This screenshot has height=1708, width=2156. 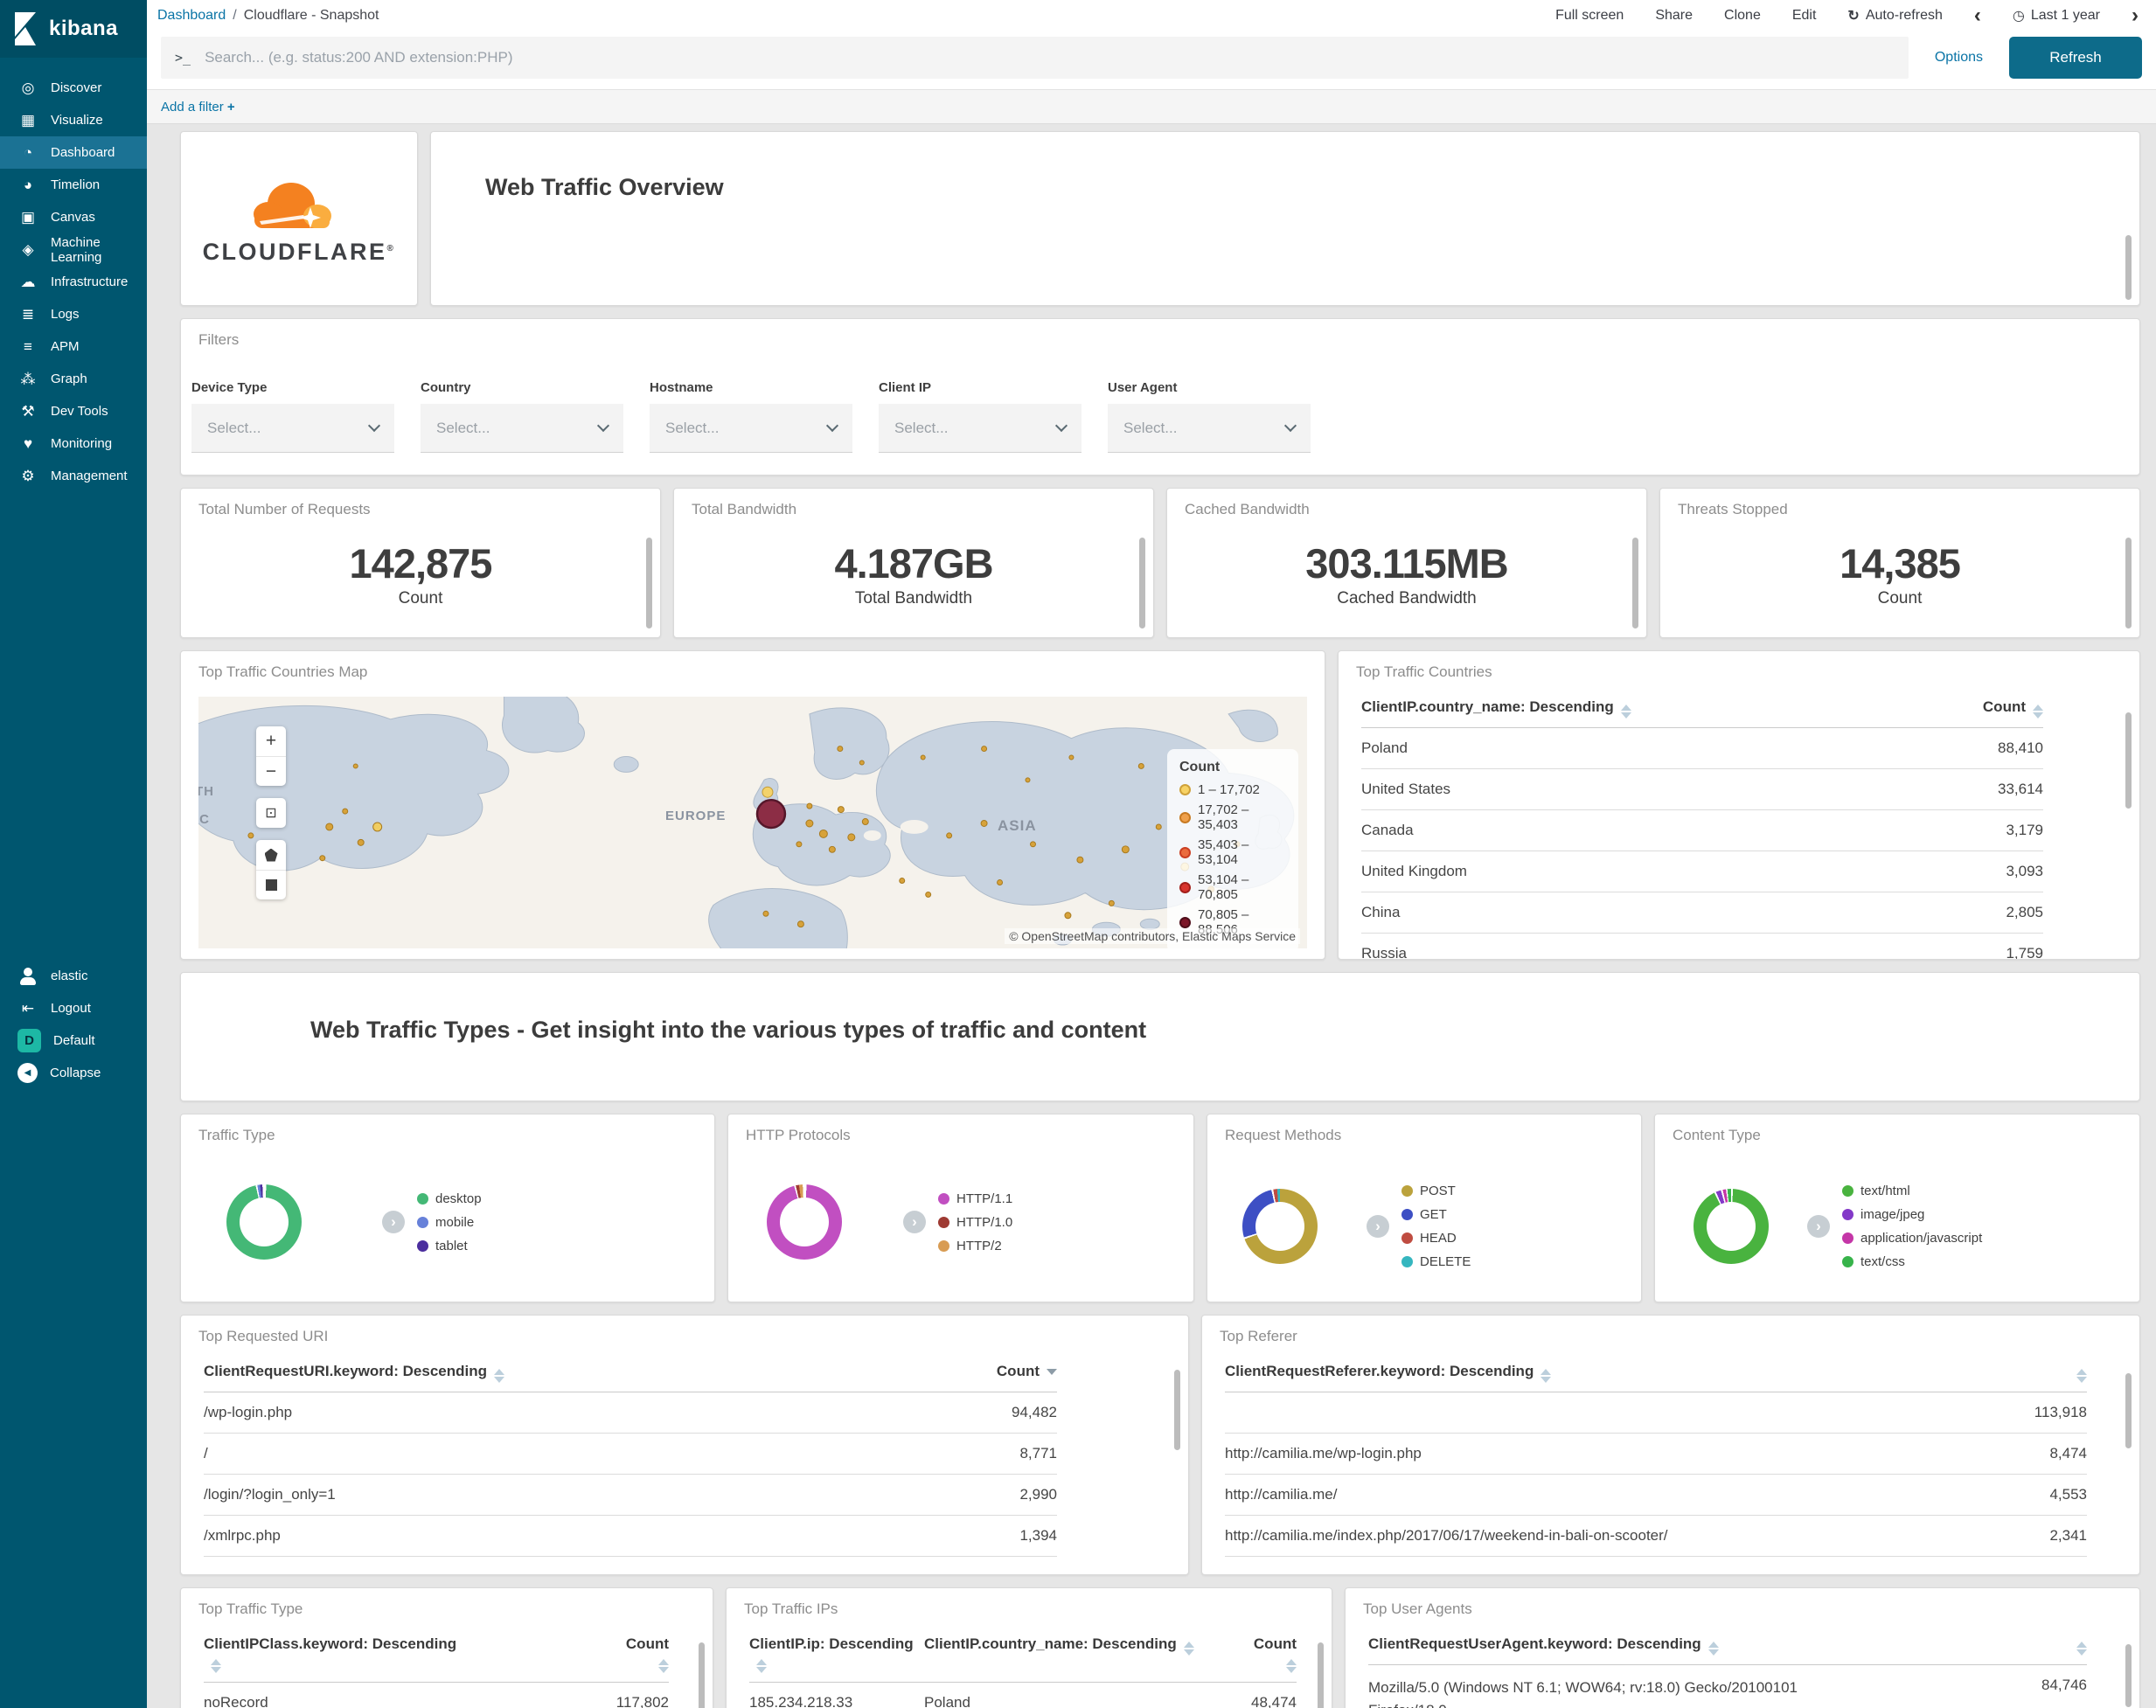 I want to click on time-range-picker: ◷ Last 1 year, so click(x=2056, y=15).